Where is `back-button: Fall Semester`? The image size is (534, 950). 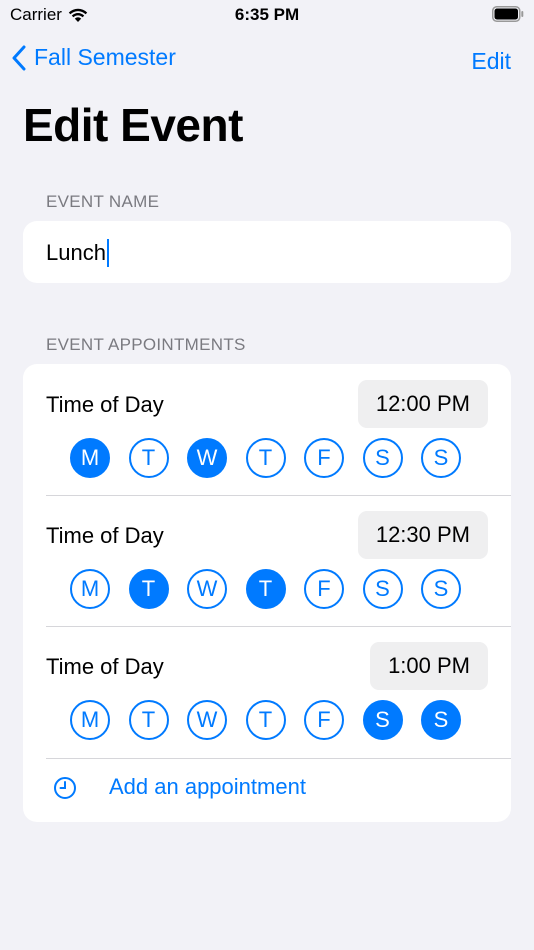 back-button: Fall Semester is located at coordinates (94, 57).